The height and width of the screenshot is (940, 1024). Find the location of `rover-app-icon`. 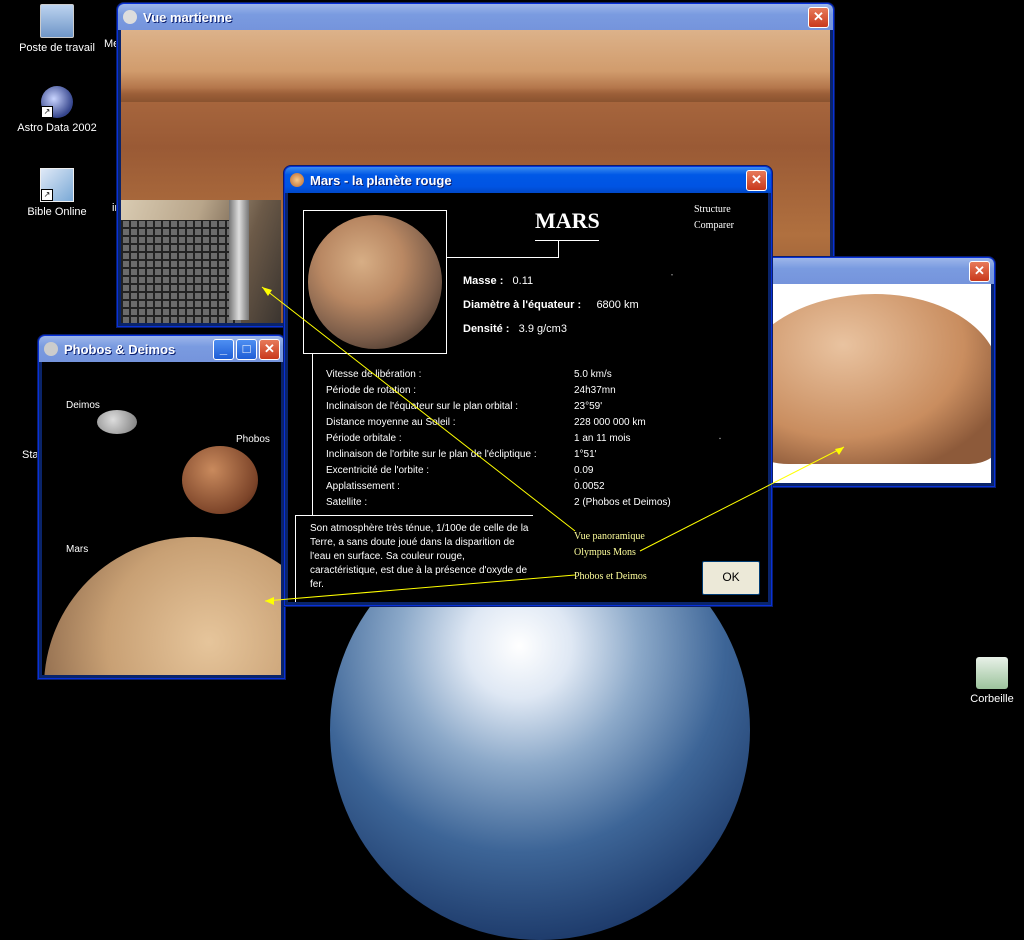

rover-app-icon is located at coordinates (130, 17).